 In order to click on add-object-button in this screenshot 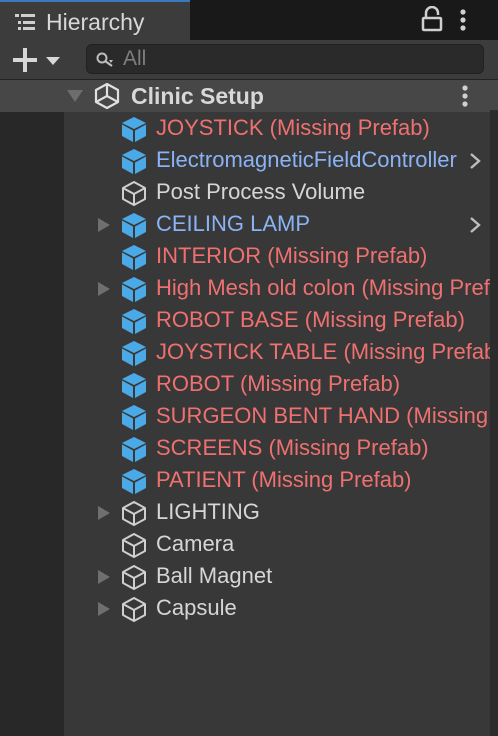, I will do `click(38, 60)`.